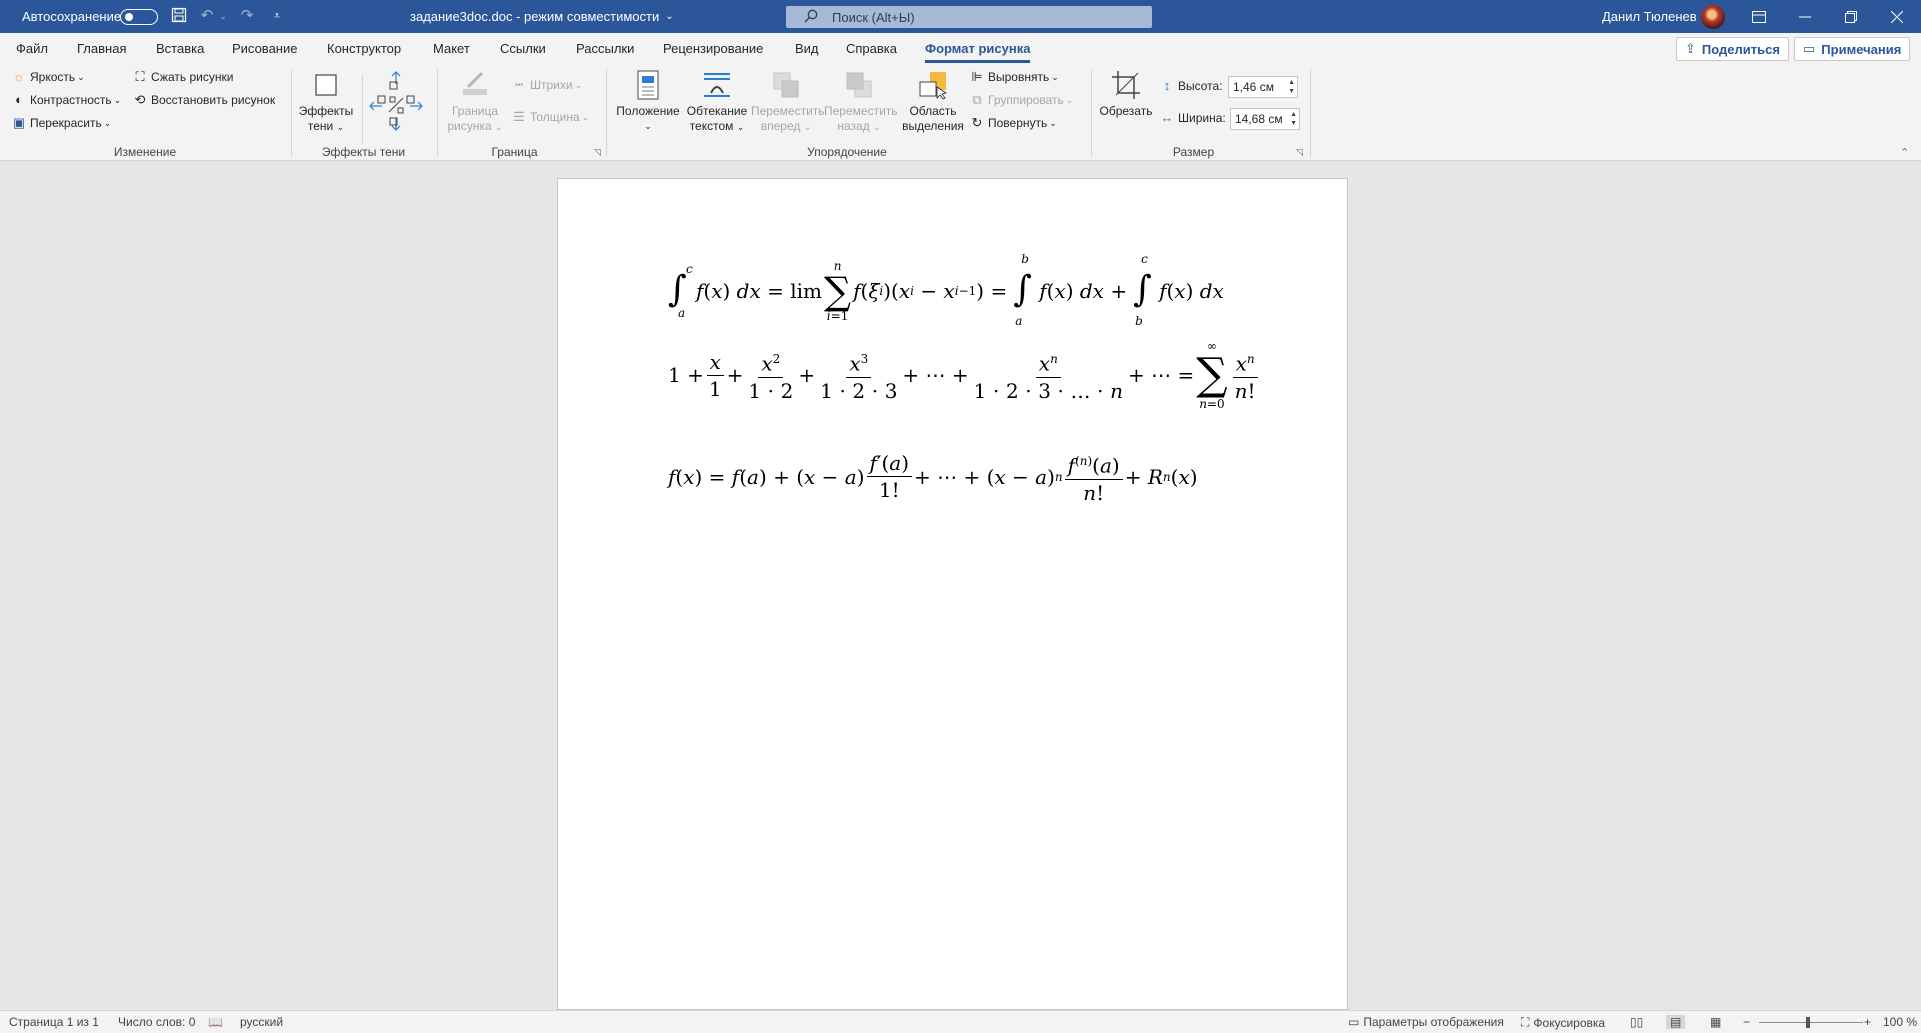  I want to click on weight-icon: ☰, so click(519, 116).